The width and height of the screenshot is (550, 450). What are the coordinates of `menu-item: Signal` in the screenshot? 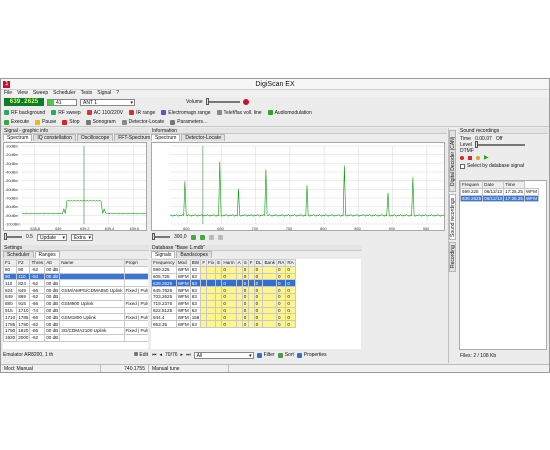 It's located at (104, 93).